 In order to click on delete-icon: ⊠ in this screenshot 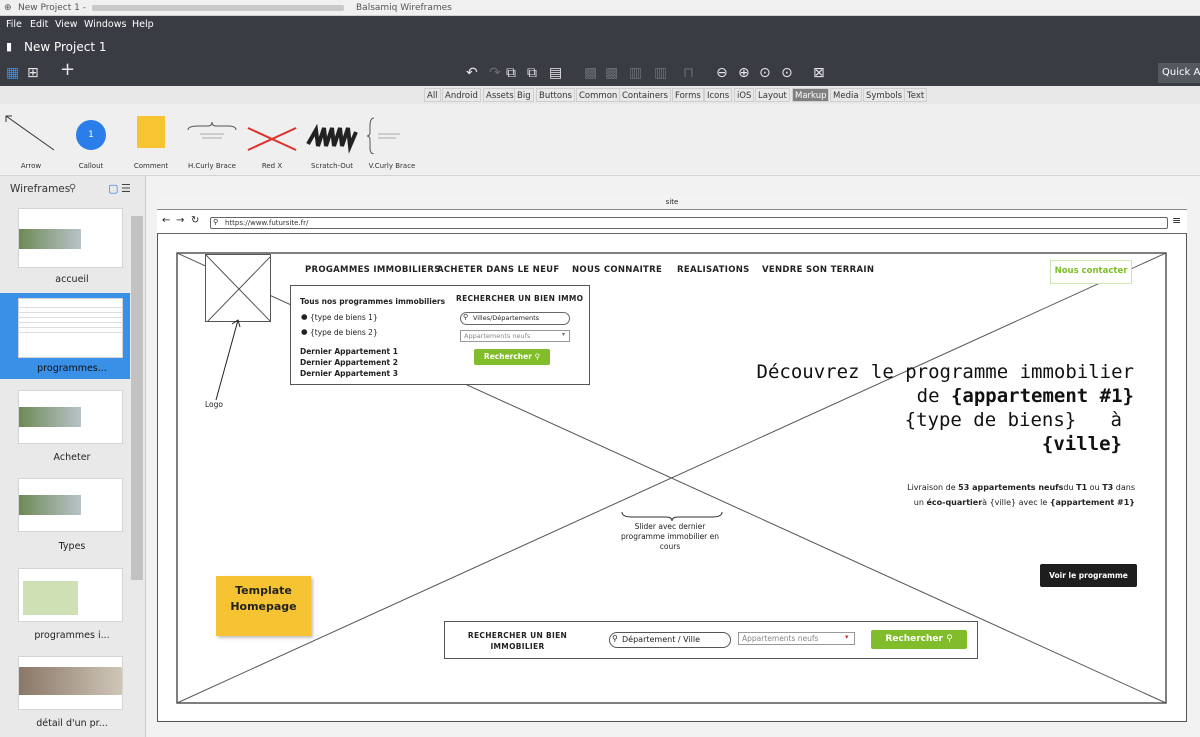, I will do `click(819, 73)`.